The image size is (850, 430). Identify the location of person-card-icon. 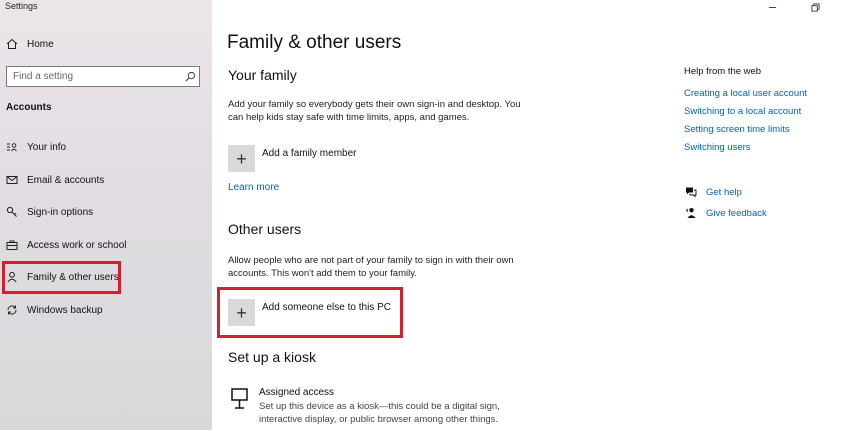
(12, 147).